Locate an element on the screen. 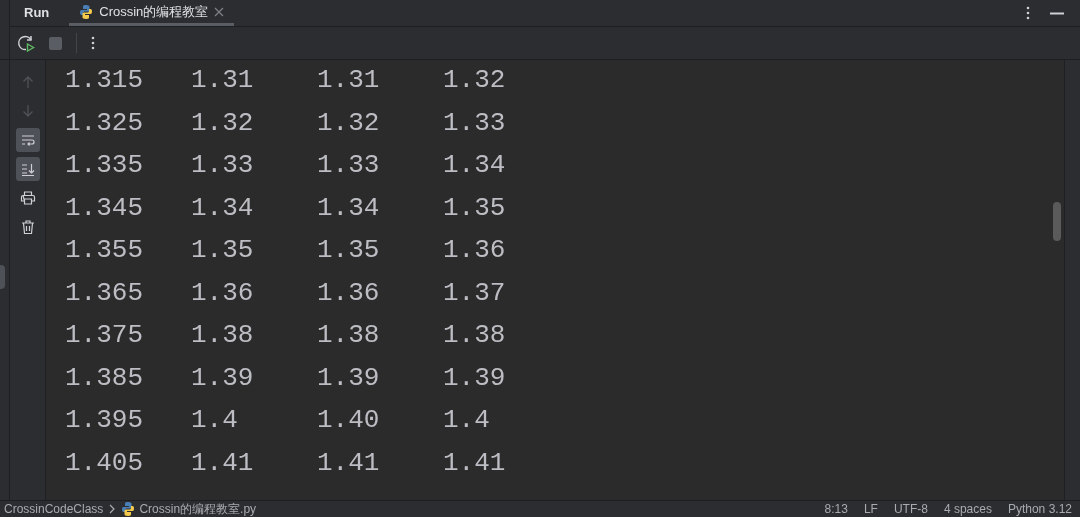 This screenshot has width=1080, height=517. output-text: 1.315 is located at coordinates (104, 80).